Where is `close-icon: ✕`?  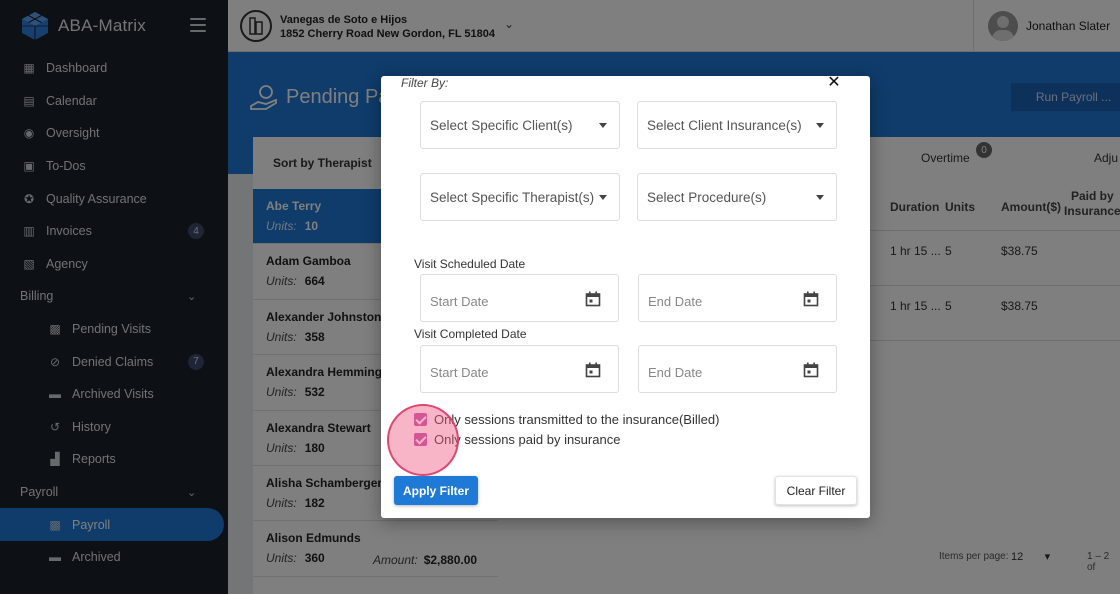 close-icon: ✕ is located at coordinates (834, 83).